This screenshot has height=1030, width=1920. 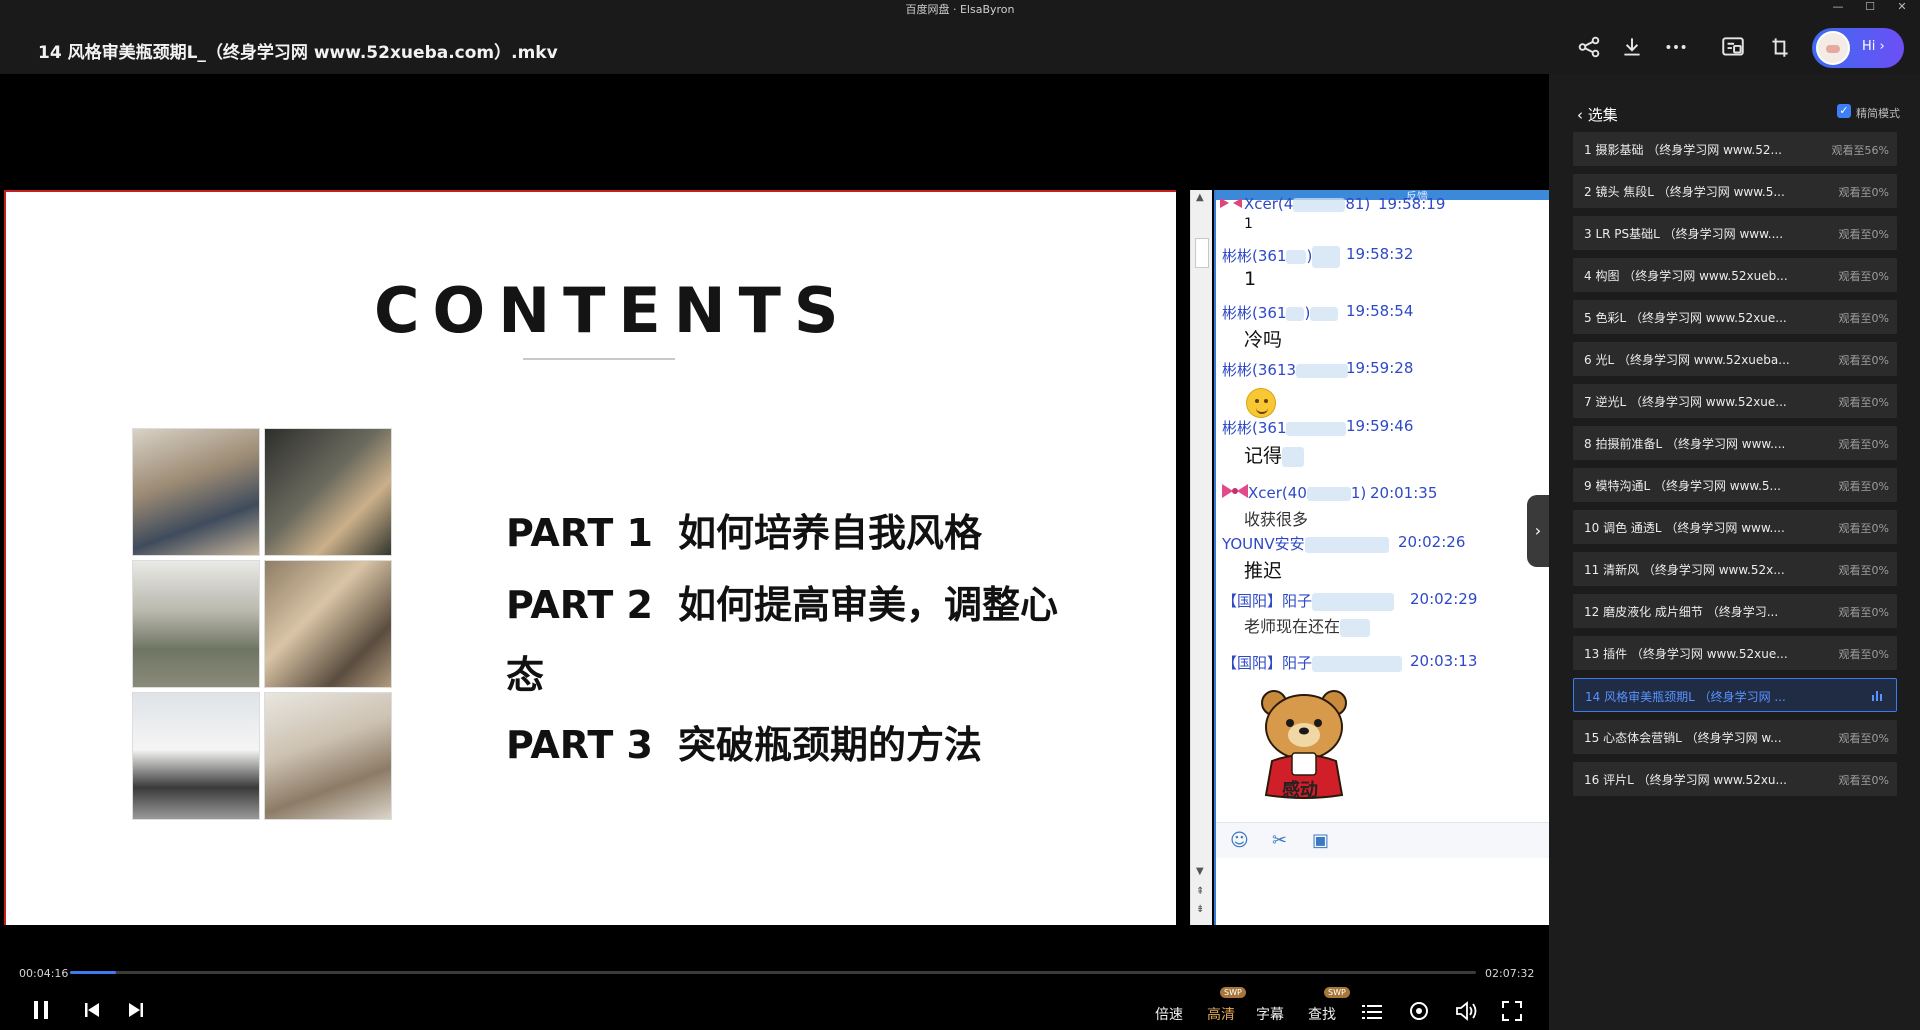 What do you see at coordinates (1735, 359) in the screenshot?
I see `episode-item: 6 光L （终身学习网 www.52xueba... 观看至0%` at bounding box center [1735, 359].